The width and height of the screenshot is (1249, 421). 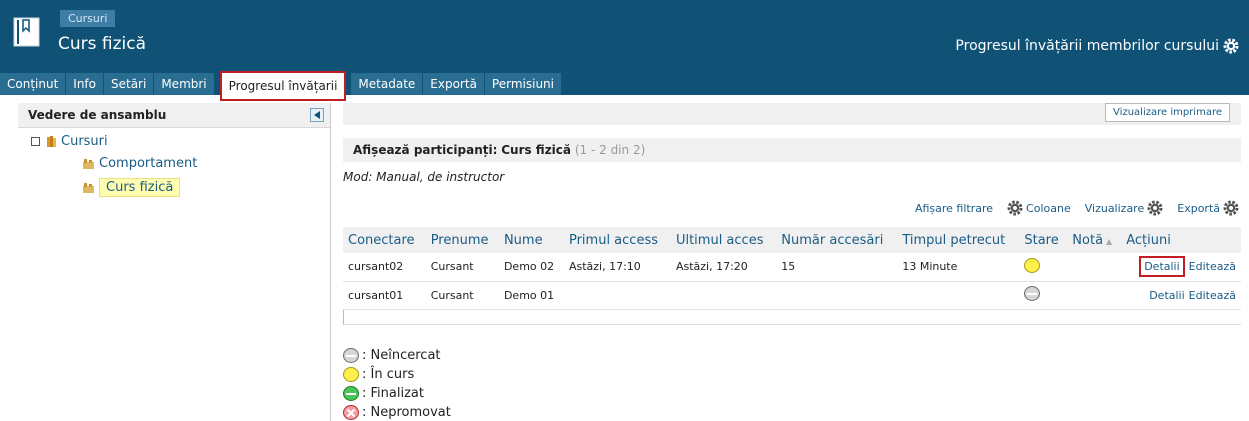 I want to click on column-header: Conectare, so click(x=384, y=240).